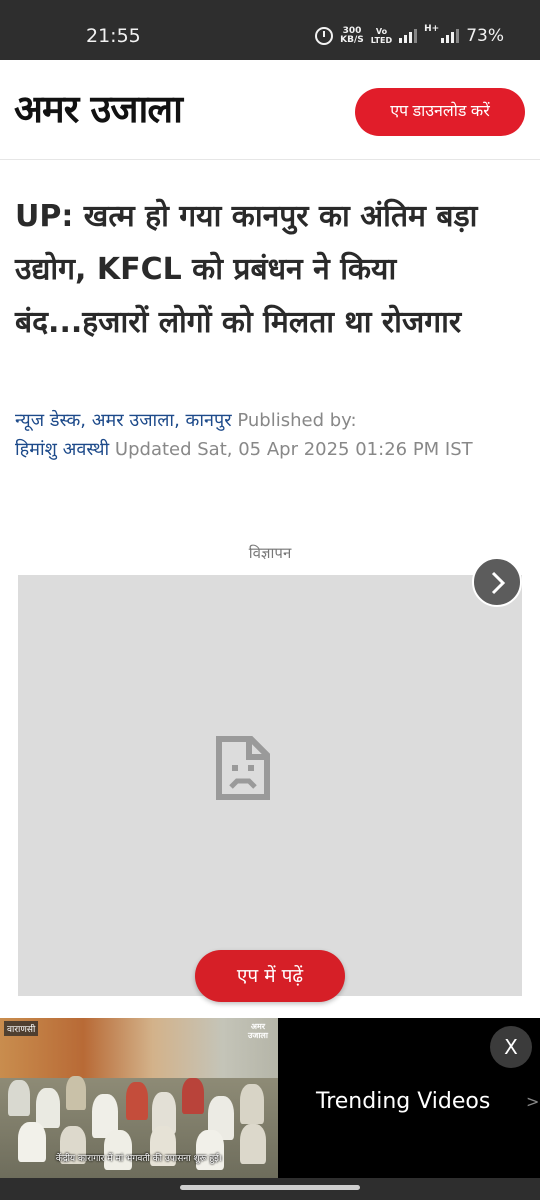  Describe the element at coordinates (258, 1035) in the screenshot. I see `video-logo-line-2: उजाला` at that location.